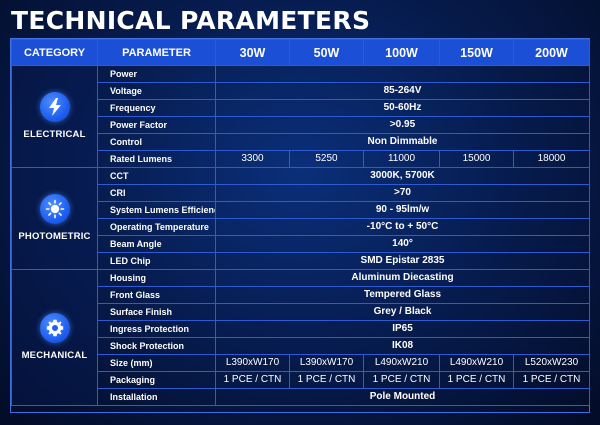 This screenshot has height=425, width=600. I want to click on table-row: Surface Finish Grey / Black, so click(301, 312).